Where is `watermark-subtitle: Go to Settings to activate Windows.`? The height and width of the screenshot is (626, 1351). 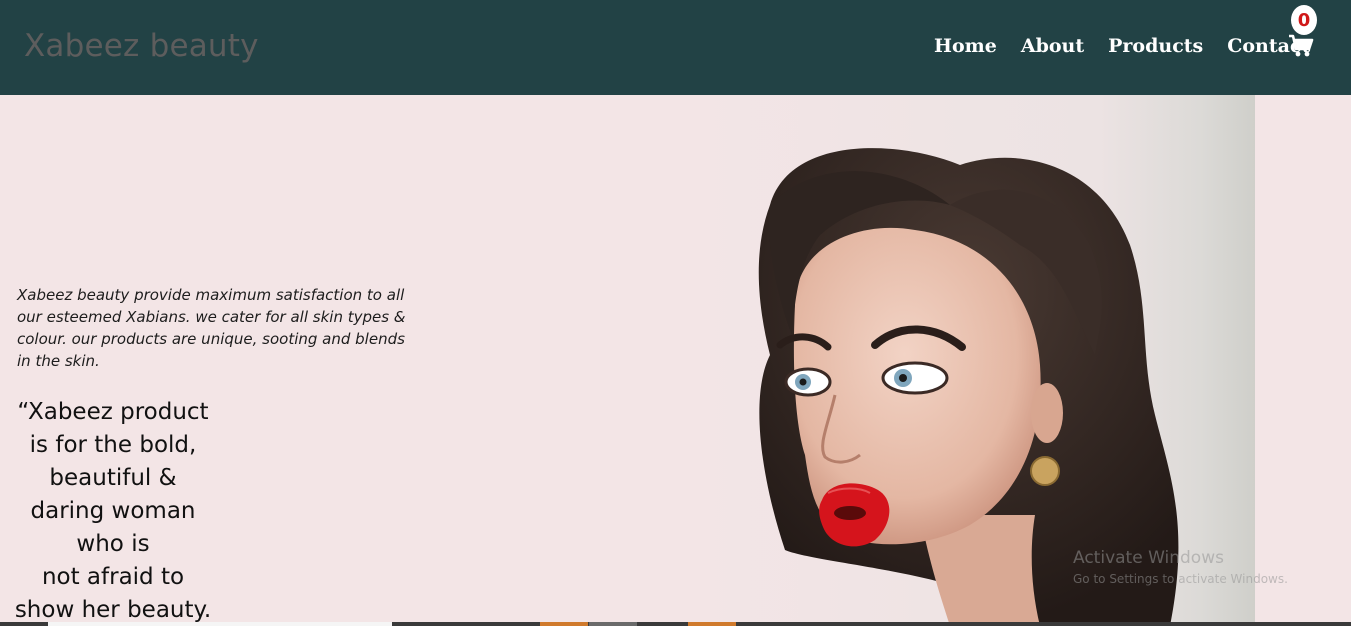
watermark-subtitle: Go to Settings to activate Windows. is located at coordinates (1180, 579).